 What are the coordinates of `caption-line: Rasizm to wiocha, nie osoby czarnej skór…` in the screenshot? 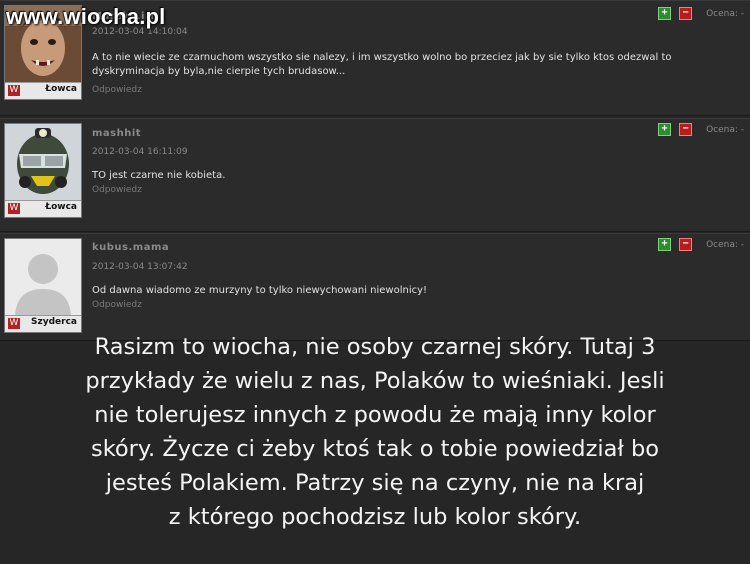 It's located at (375, 347).